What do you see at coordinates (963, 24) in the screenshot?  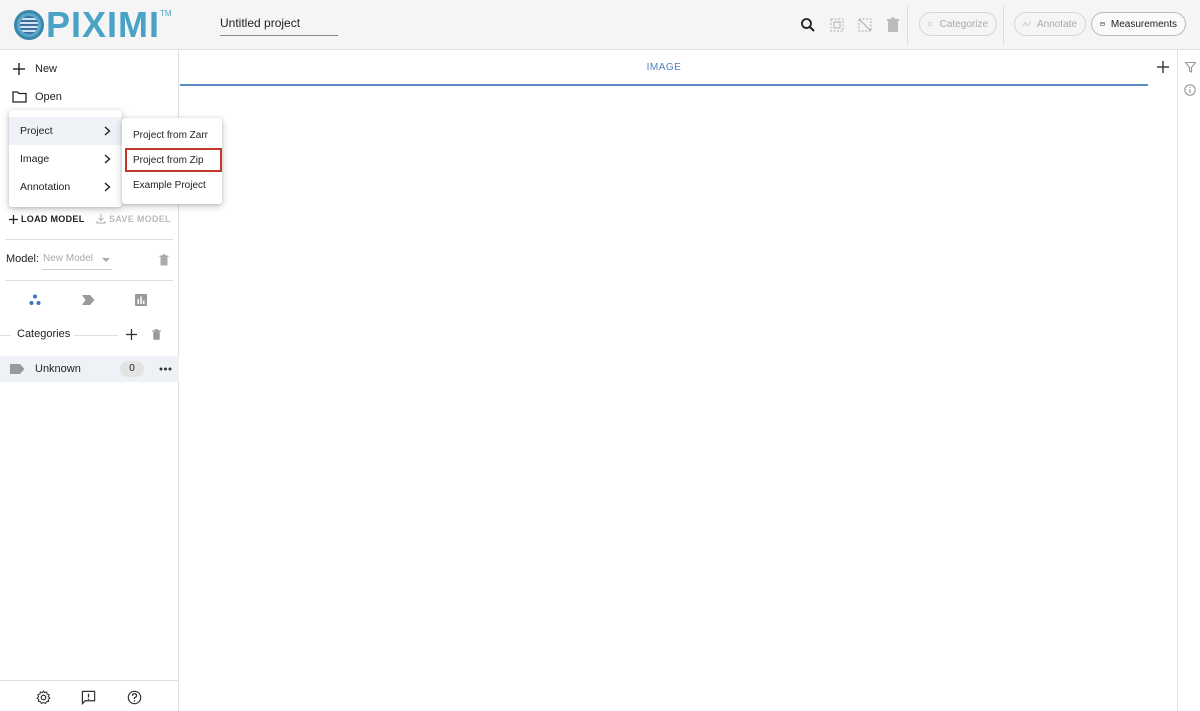 I see `categorize-label: Categorize` at bounding box center [963, 24].